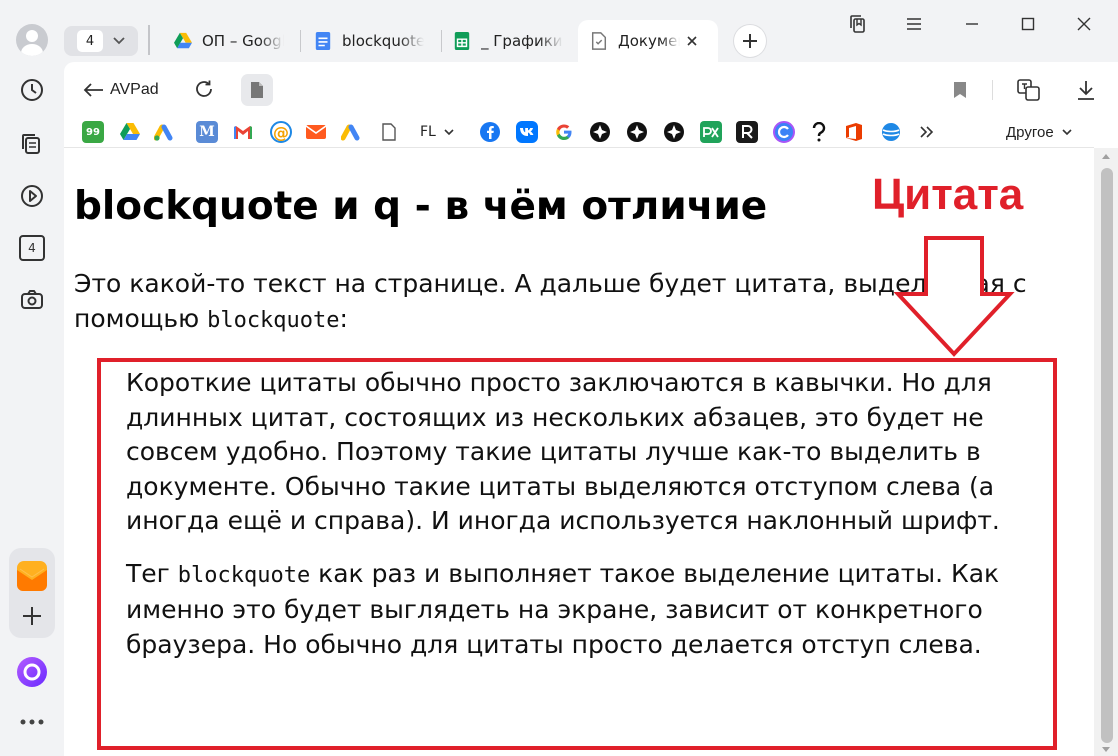 The width and height of the screenshot is (1118, 756). What do you see at coordinates (648, 41) in the screenshot?
I see `tab-document: Документ` at bounding box center [648, 41].